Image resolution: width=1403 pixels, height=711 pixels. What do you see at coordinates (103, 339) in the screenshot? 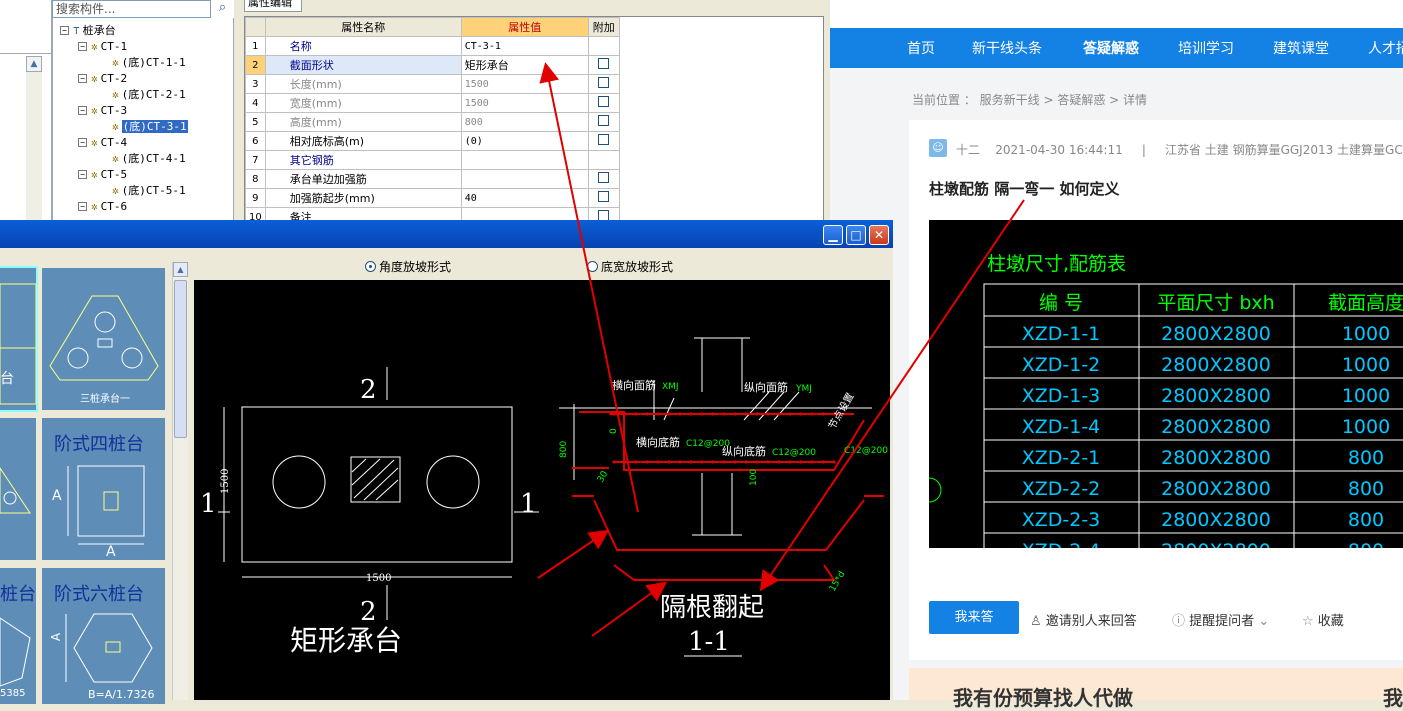
I see `shape-thumb-three-pile: 三桩承台一` at bounding box center [103, 339].